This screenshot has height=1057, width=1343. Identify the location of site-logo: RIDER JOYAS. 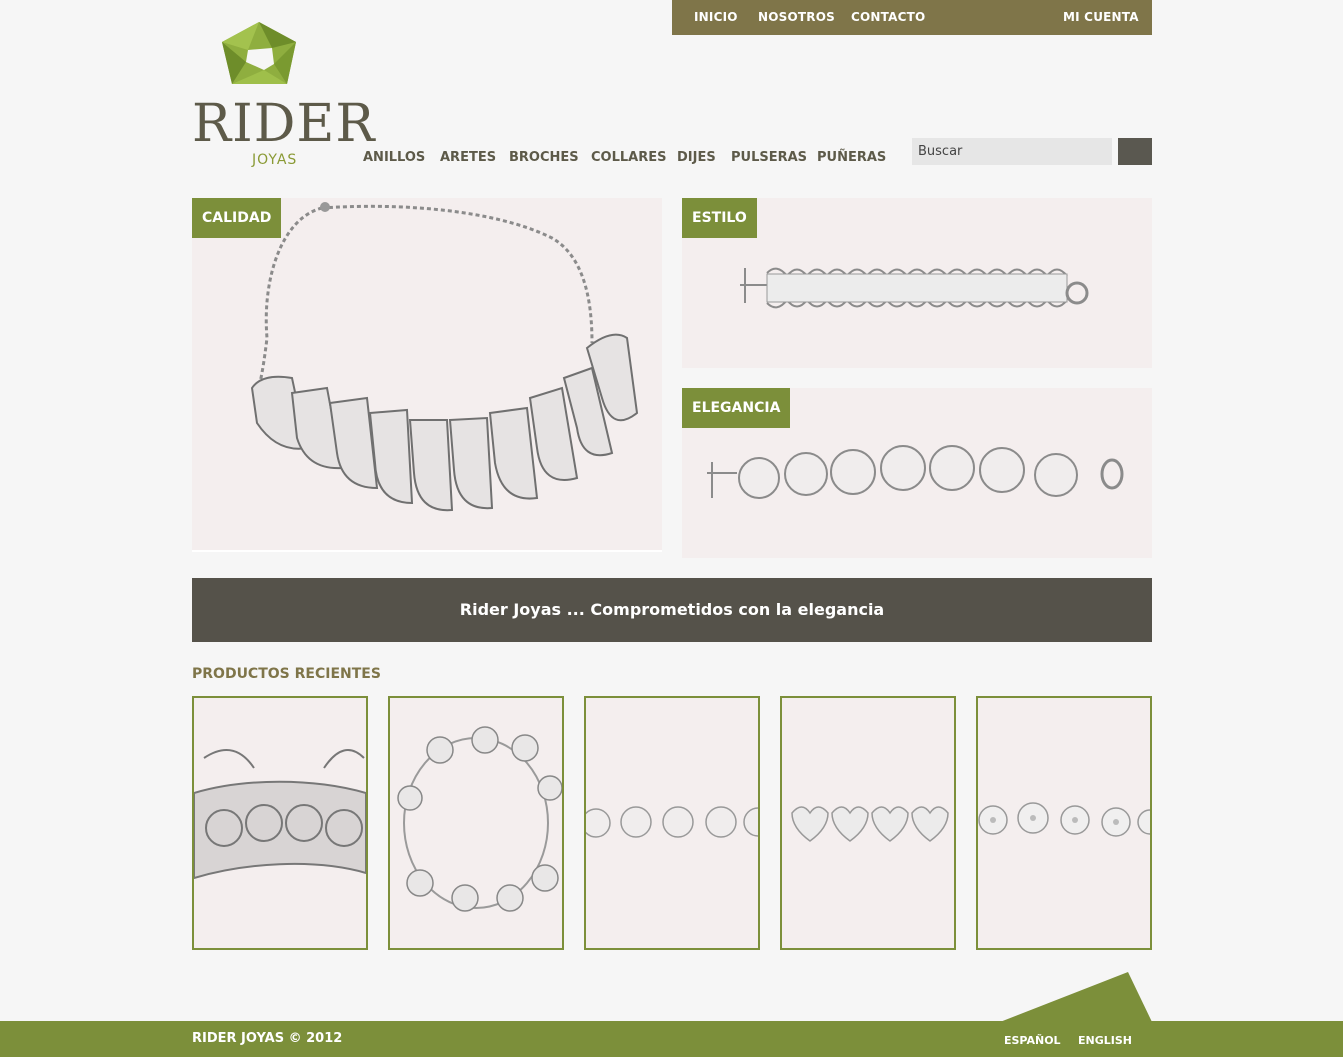
(283, 94).